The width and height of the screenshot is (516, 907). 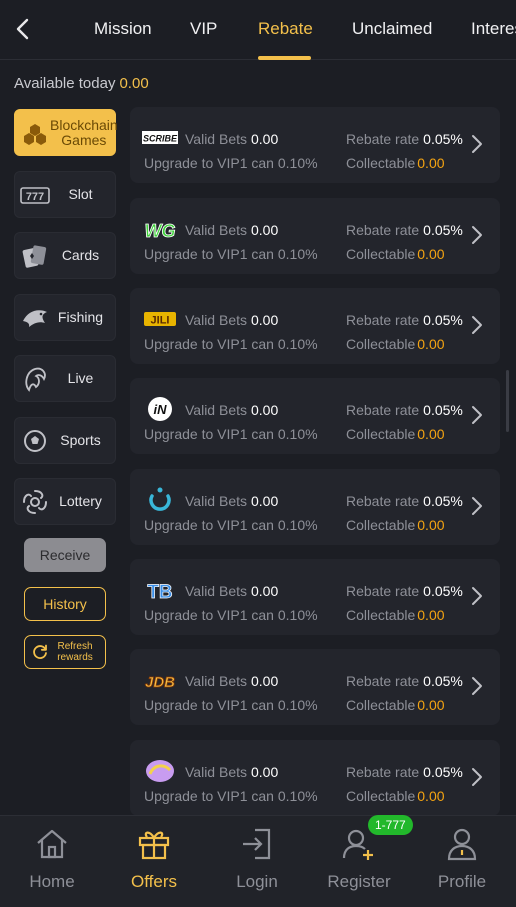 I want to click on category-slot: 777 Slot, so click(x=65, y=194).